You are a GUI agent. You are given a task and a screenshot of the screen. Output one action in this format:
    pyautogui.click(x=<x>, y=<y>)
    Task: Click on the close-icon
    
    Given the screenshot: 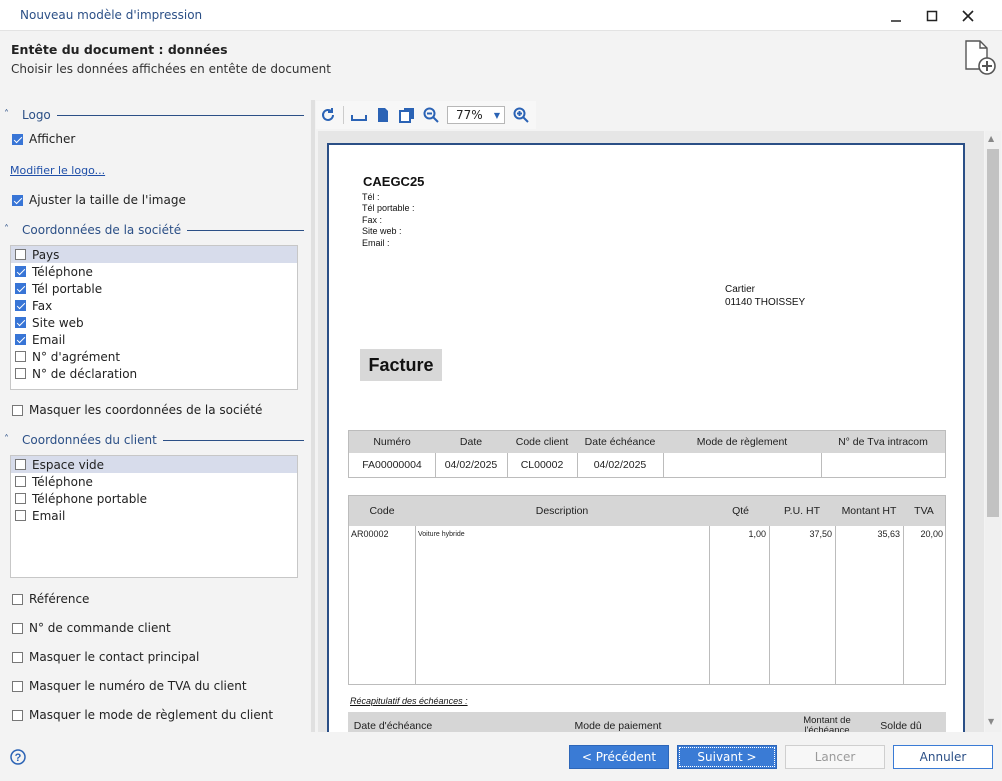 What is the action you would take?
    pyautogui.click(x=968, y=15)
    